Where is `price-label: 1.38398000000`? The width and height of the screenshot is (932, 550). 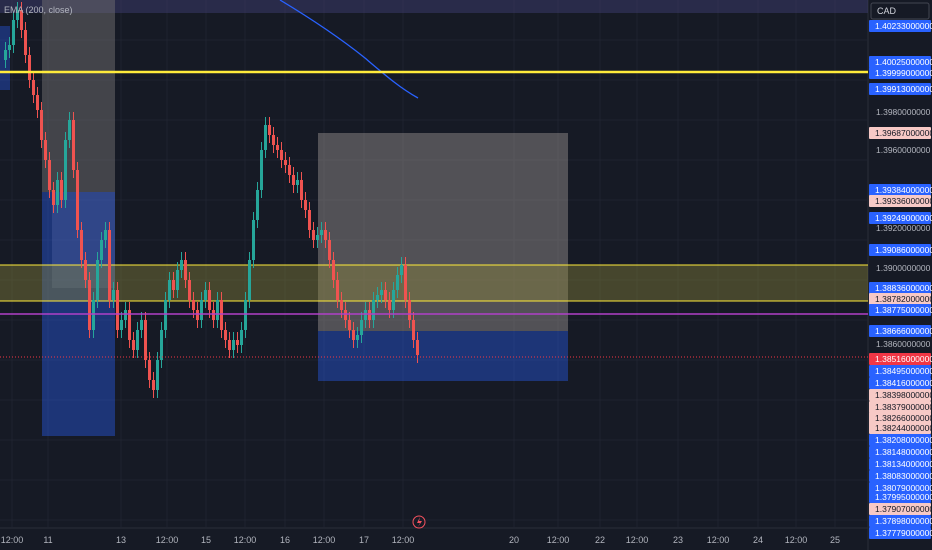 price-label: 1.38398000000 is located at coordinates (900, 395).